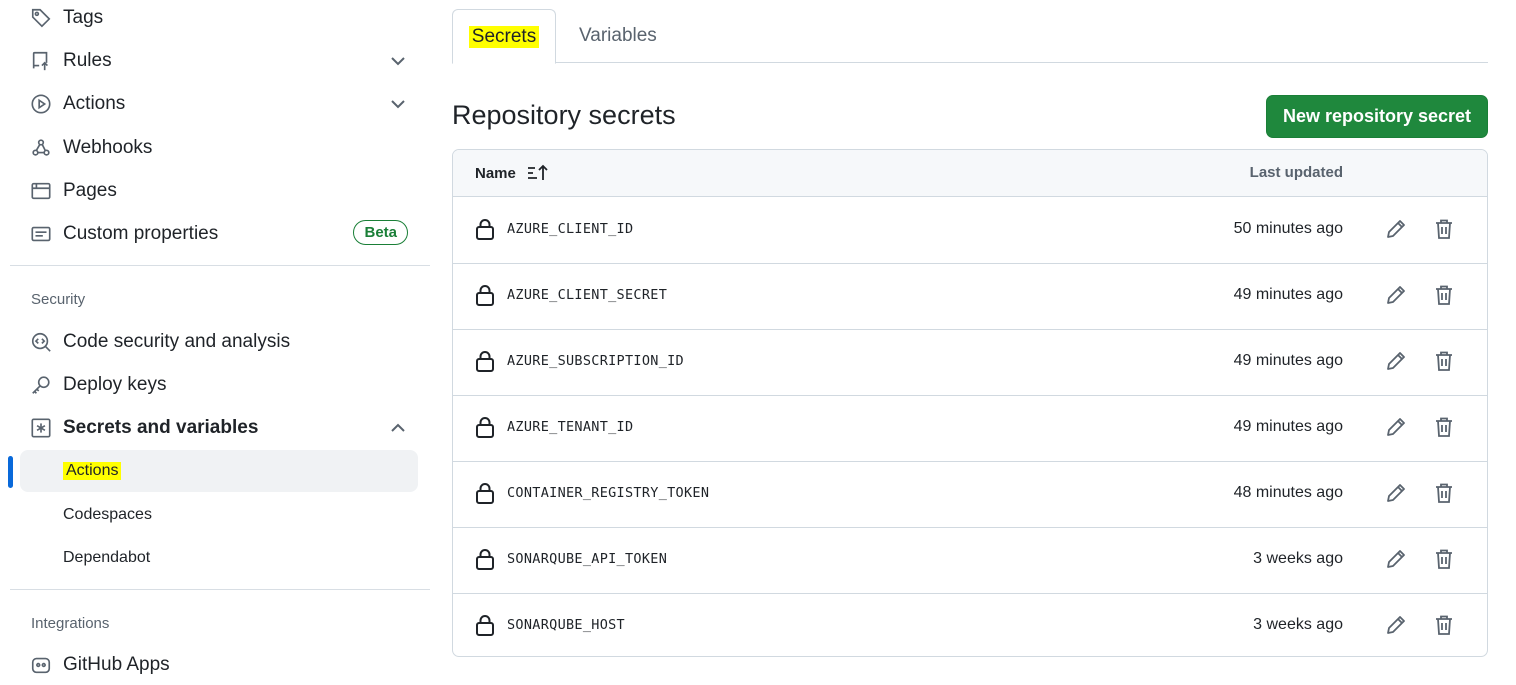 The image size is (1516, 685). I want to click on section-heading-security: Security, so click(58, 299).